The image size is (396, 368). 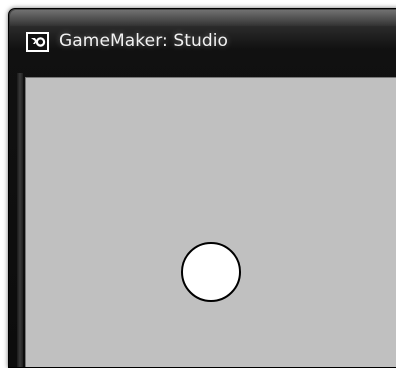 I want to click on gamemaker-logo-icon, so click(x=37, y=42).